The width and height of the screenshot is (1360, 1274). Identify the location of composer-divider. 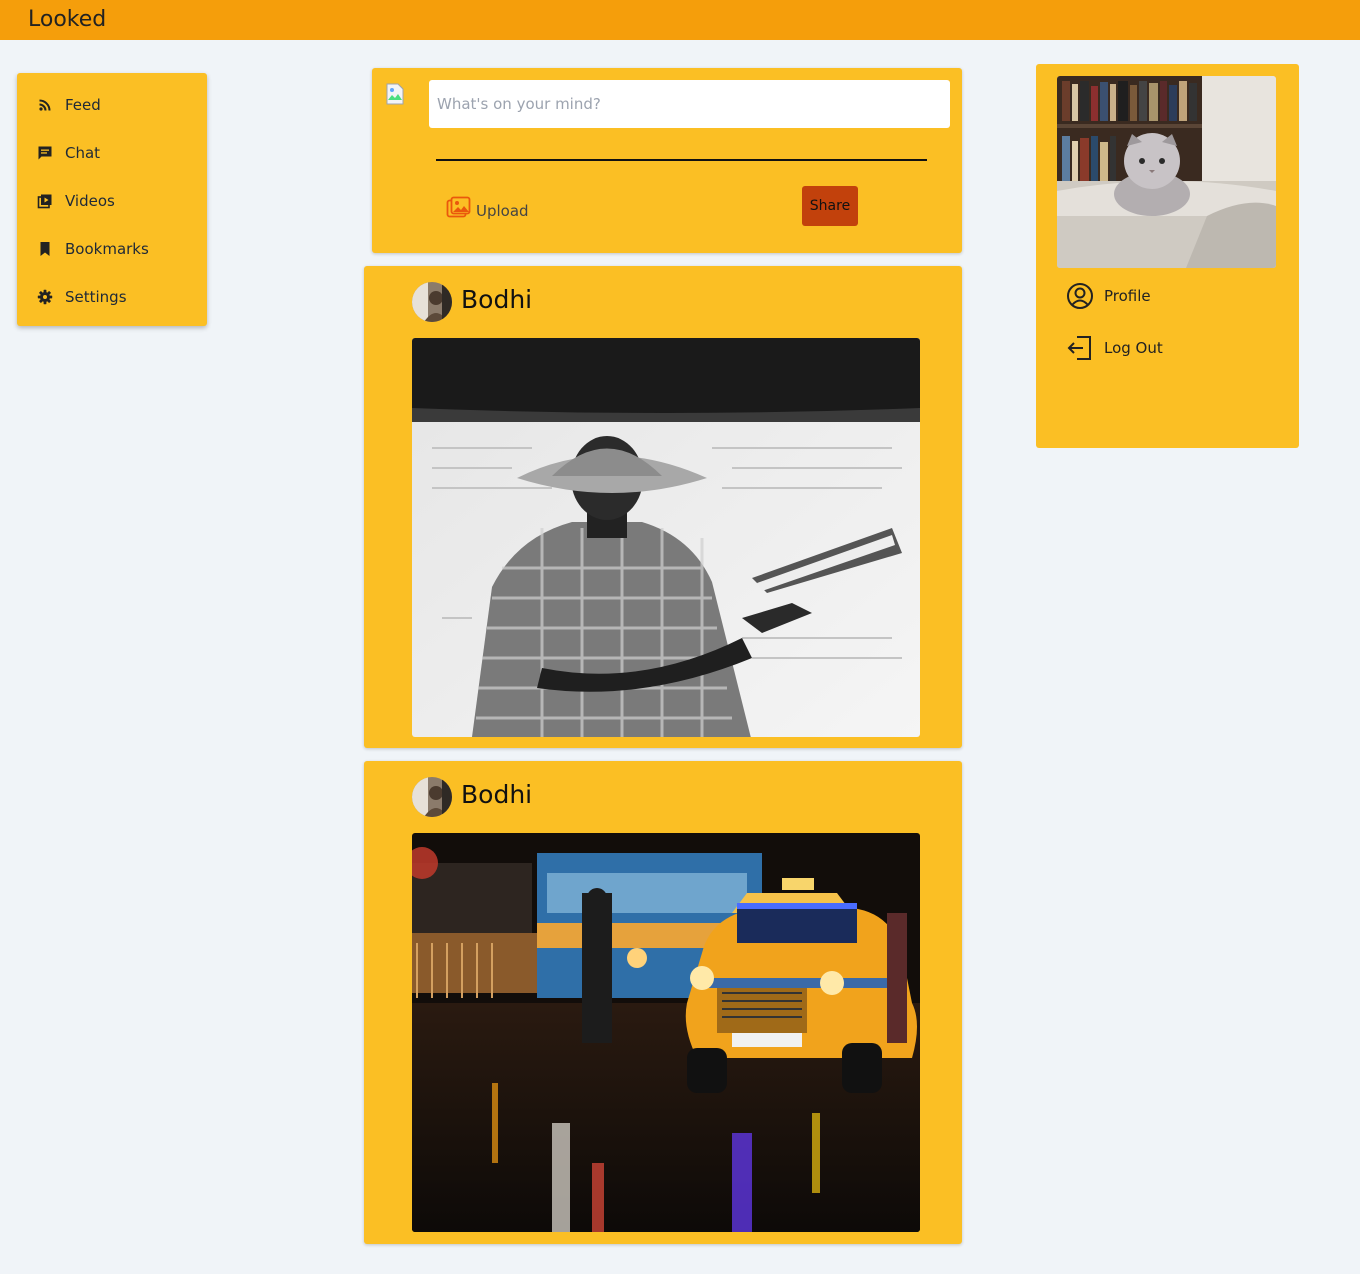
(681, 160).